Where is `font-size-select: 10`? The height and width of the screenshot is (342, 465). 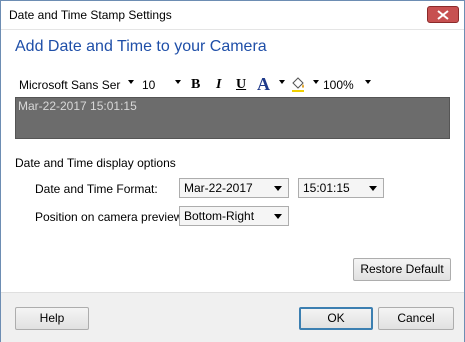 font-size-select: 10 is located at coordinates (148, 85).